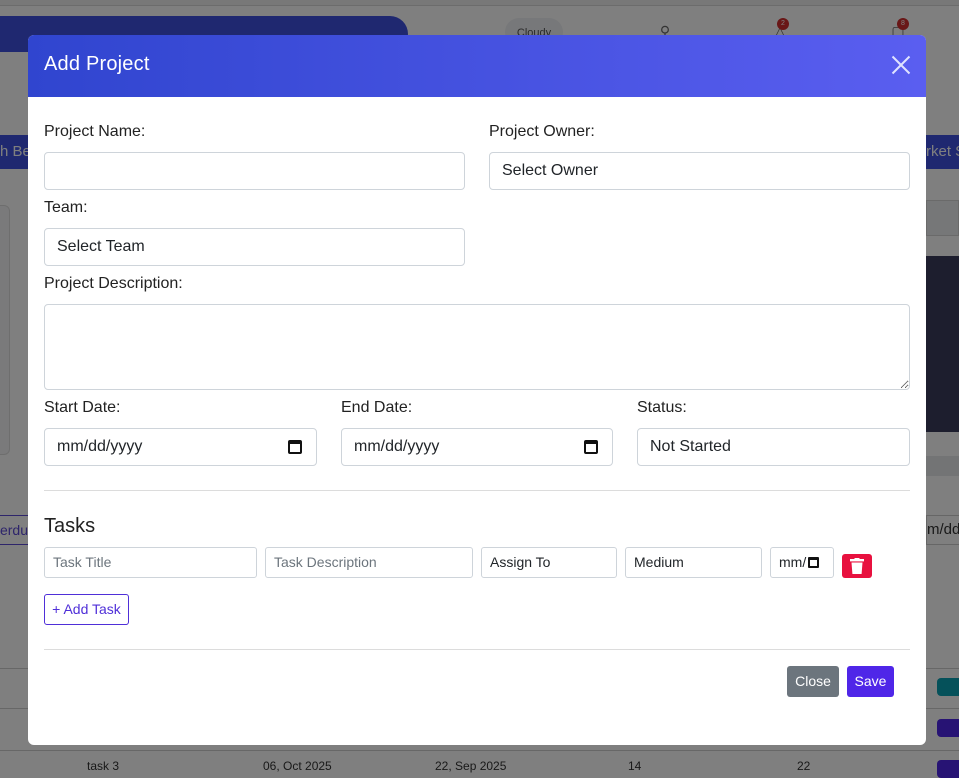 This screenshot has width=959, height=778. I want to click on end-date-value: mm/dd/yyyy, so click(397, 446).